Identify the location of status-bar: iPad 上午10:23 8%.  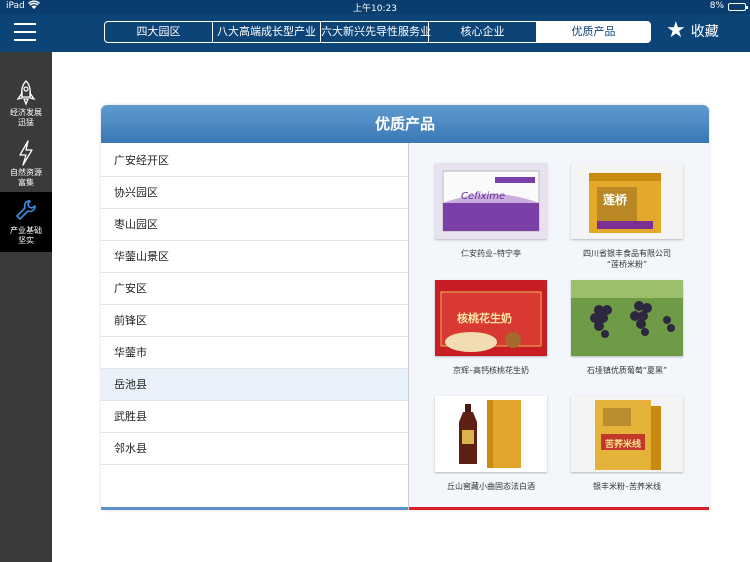
(375, 7).